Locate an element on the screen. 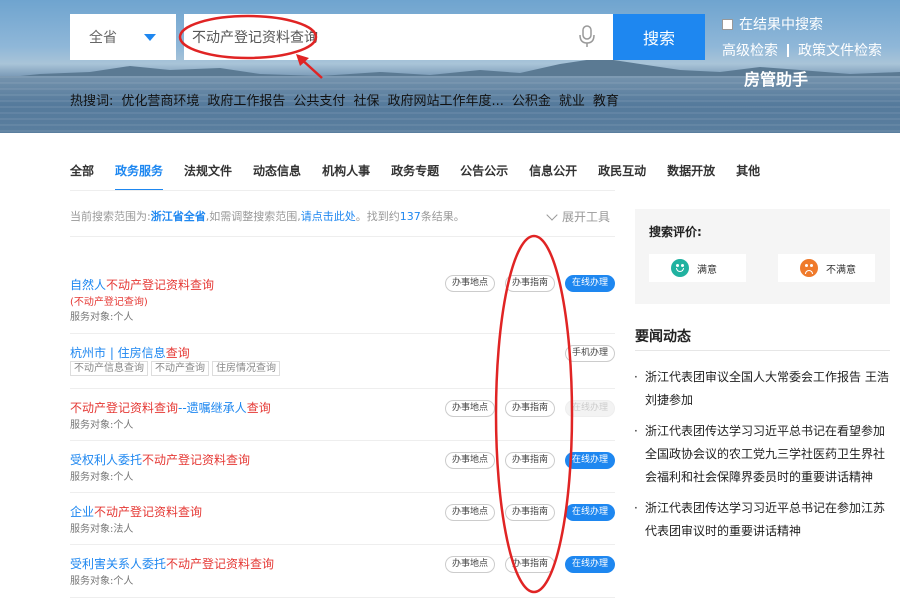 The width and height of the screenshot is (900, 600). hot-word: 公共支付 is located at coordinates (319, 99).